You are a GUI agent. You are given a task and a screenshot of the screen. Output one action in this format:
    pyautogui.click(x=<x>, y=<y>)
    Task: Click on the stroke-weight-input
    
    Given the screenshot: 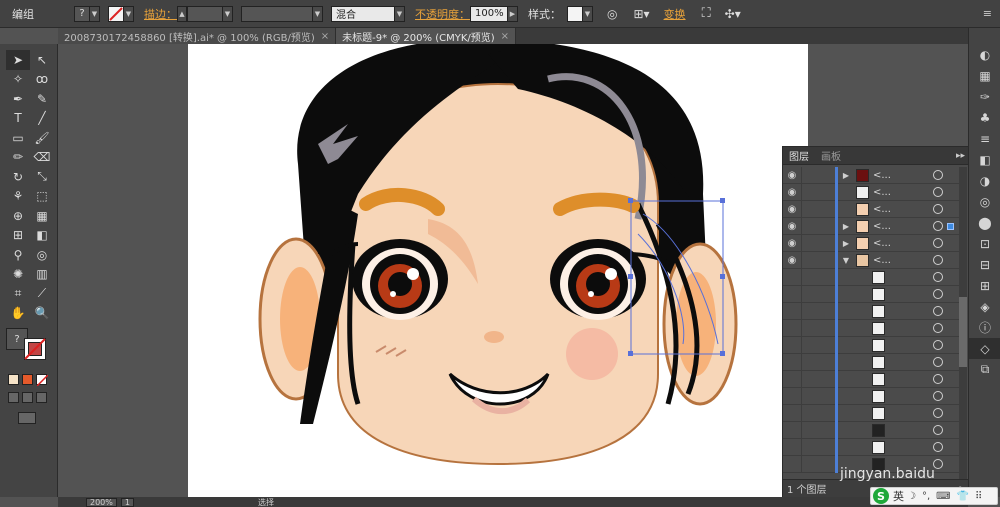 What is the action you would take?
    pyautogui.click(x=205, y=13)
    